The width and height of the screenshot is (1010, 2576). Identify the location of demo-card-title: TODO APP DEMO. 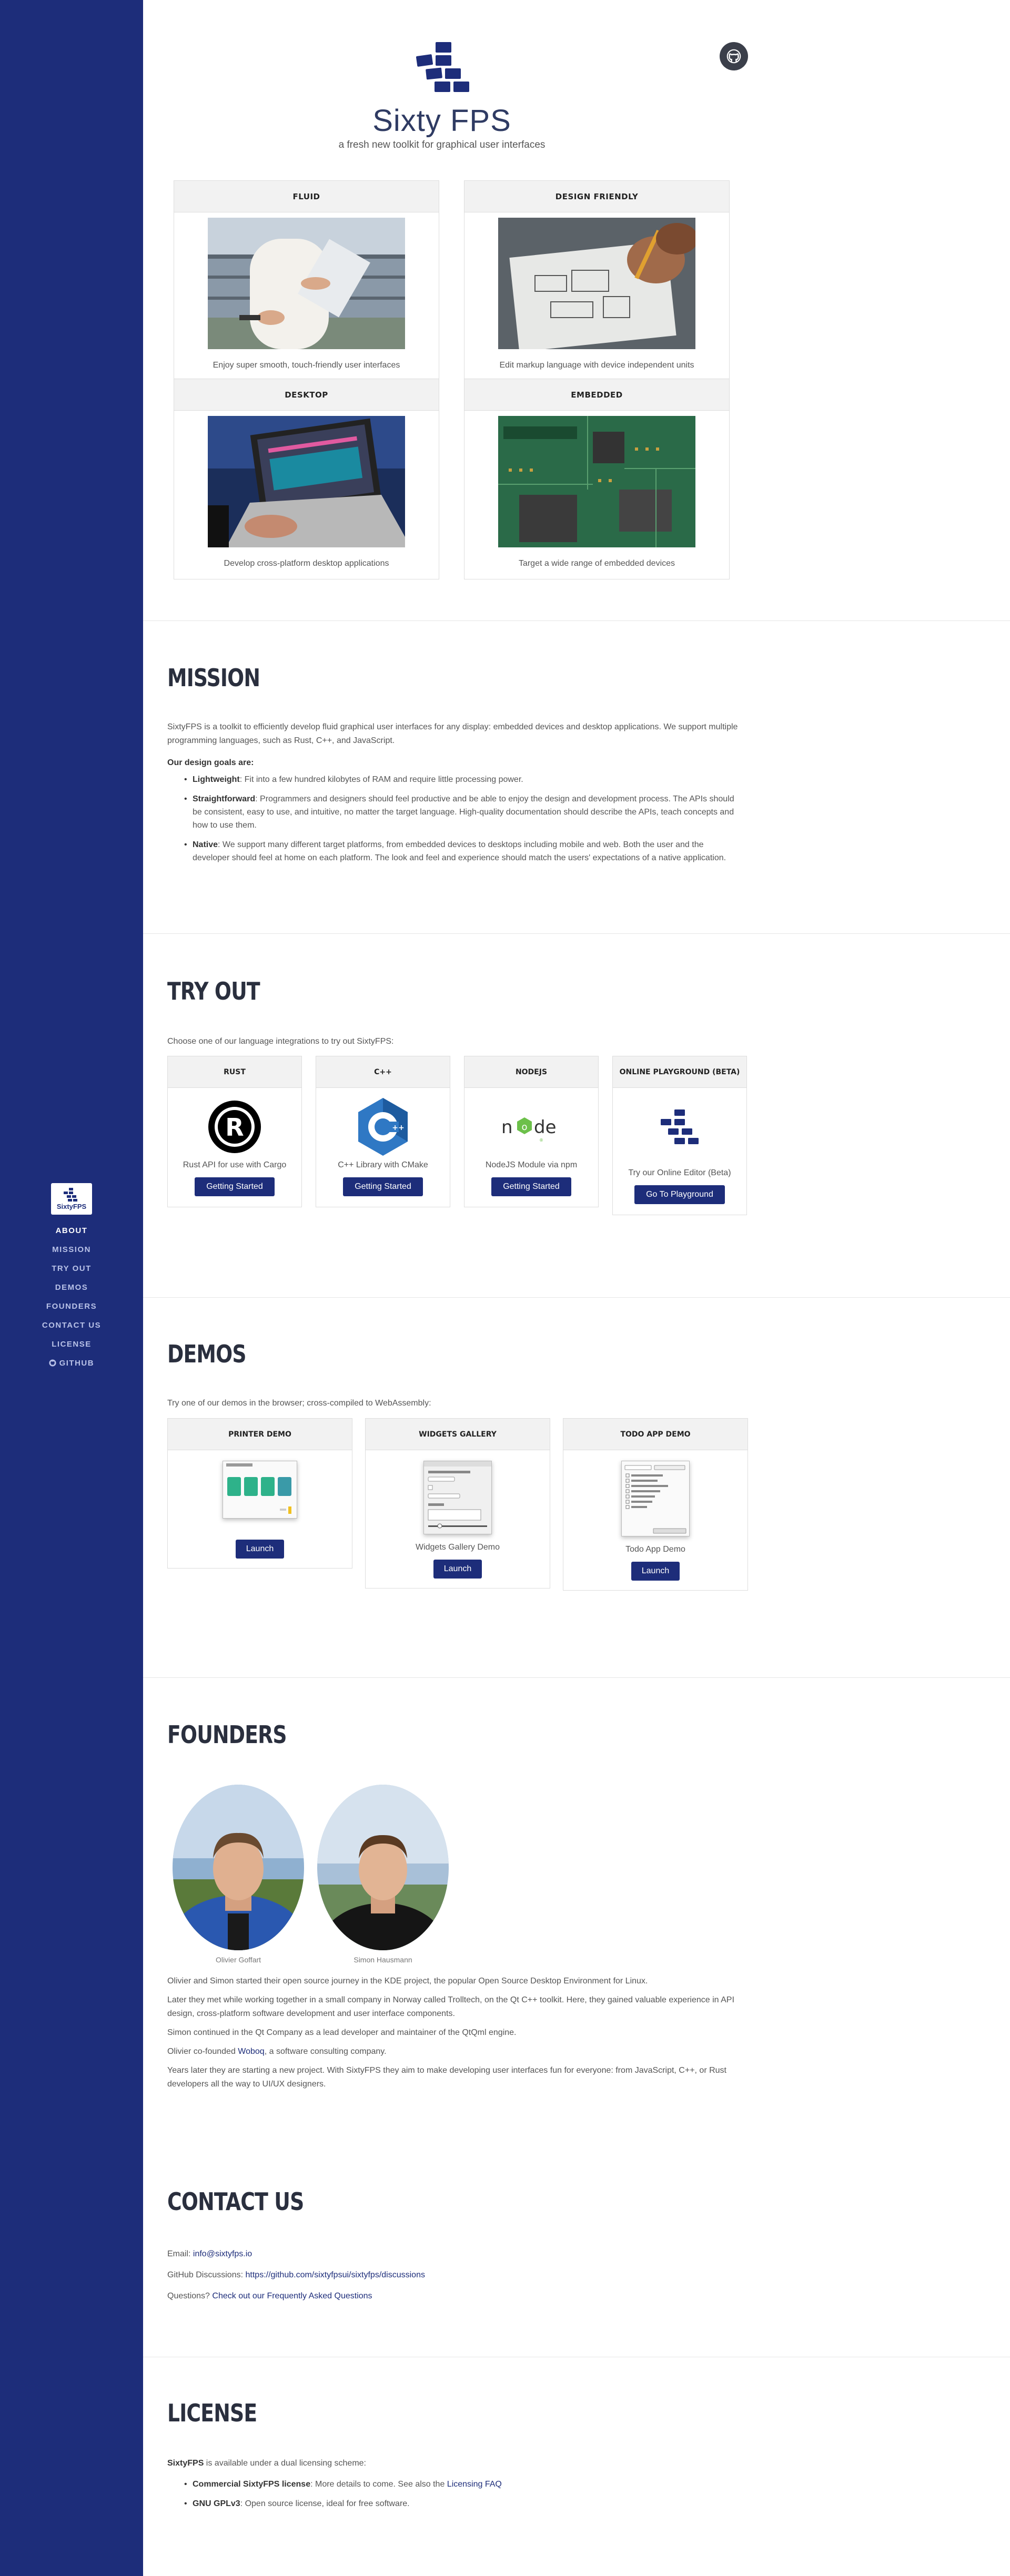
(655, 1434).